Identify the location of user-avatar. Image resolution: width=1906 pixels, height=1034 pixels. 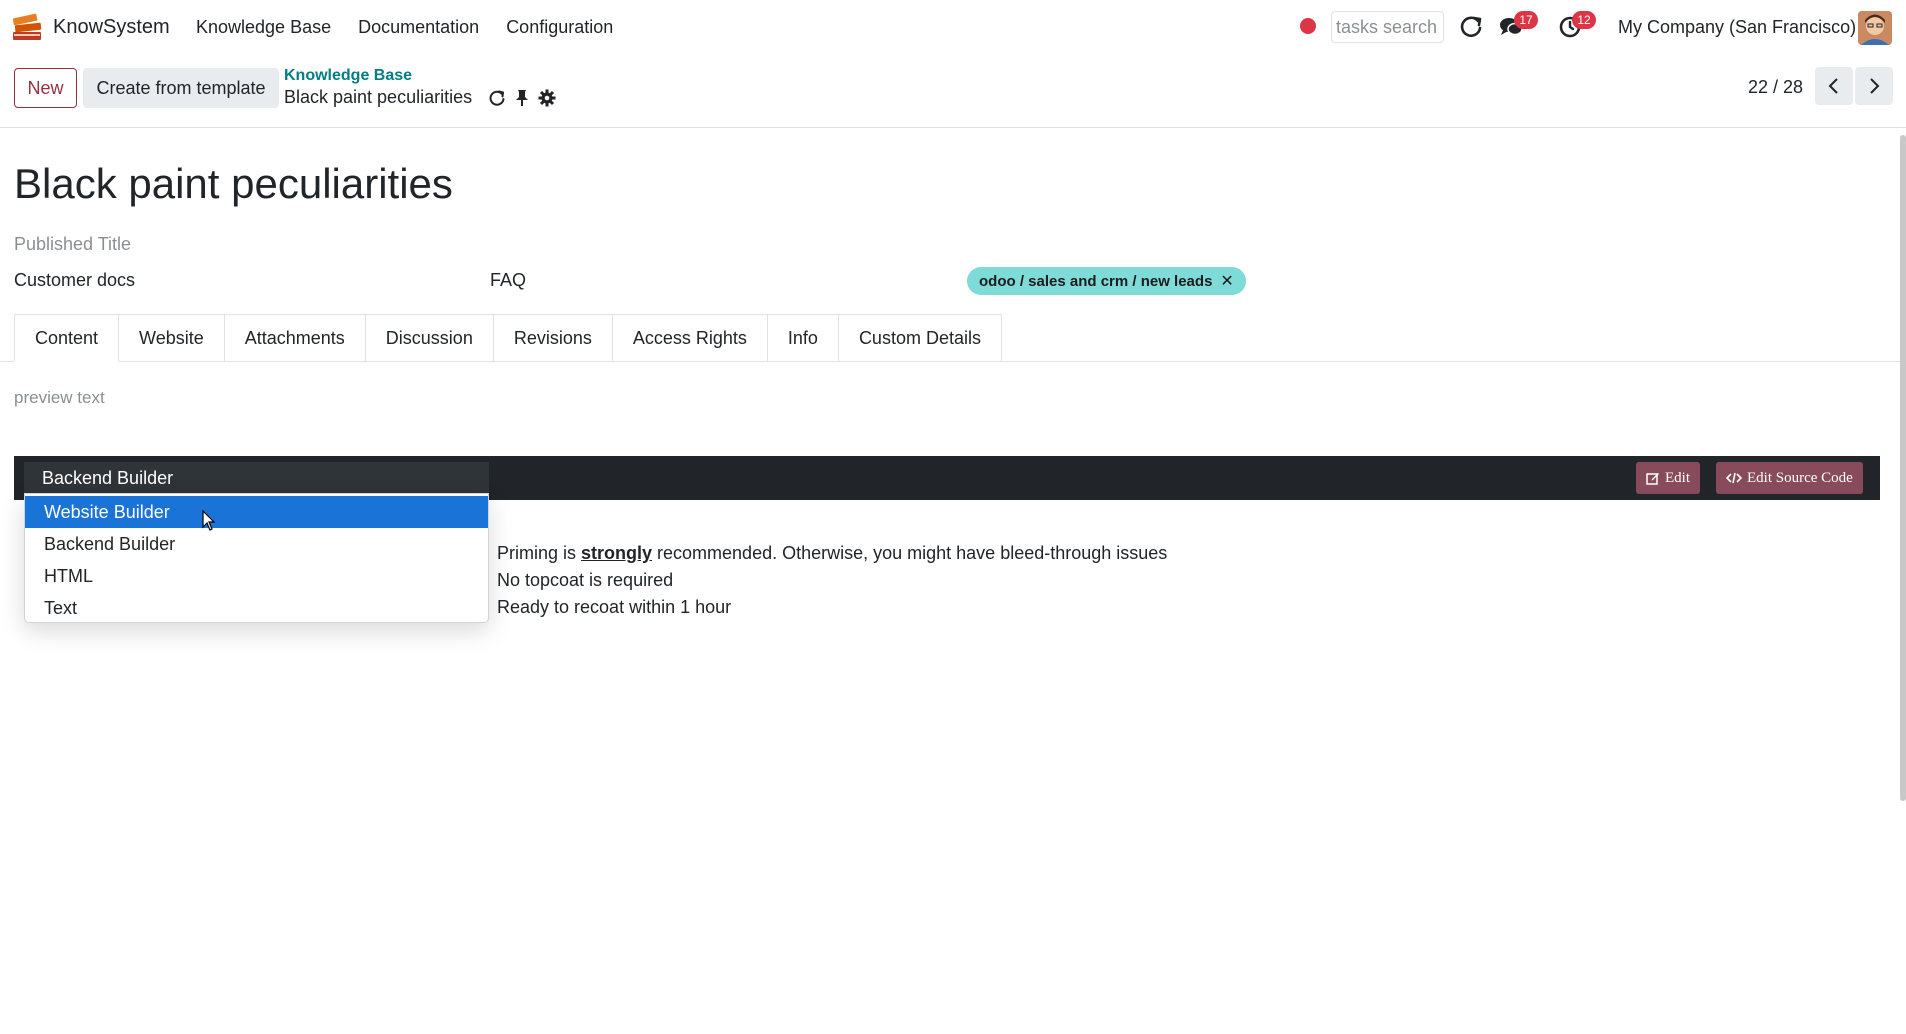
(1875, 28).